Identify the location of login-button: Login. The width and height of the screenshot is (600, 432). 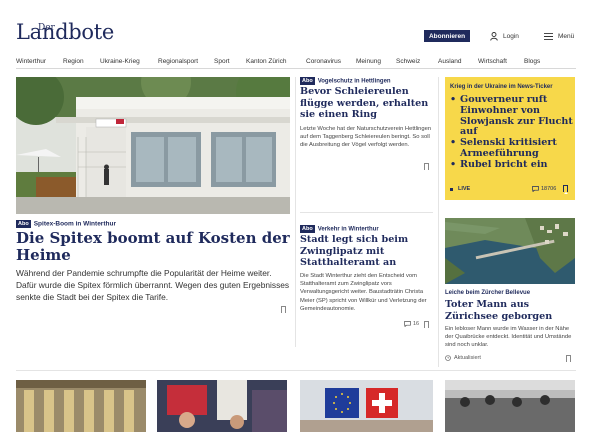
(504, 36).